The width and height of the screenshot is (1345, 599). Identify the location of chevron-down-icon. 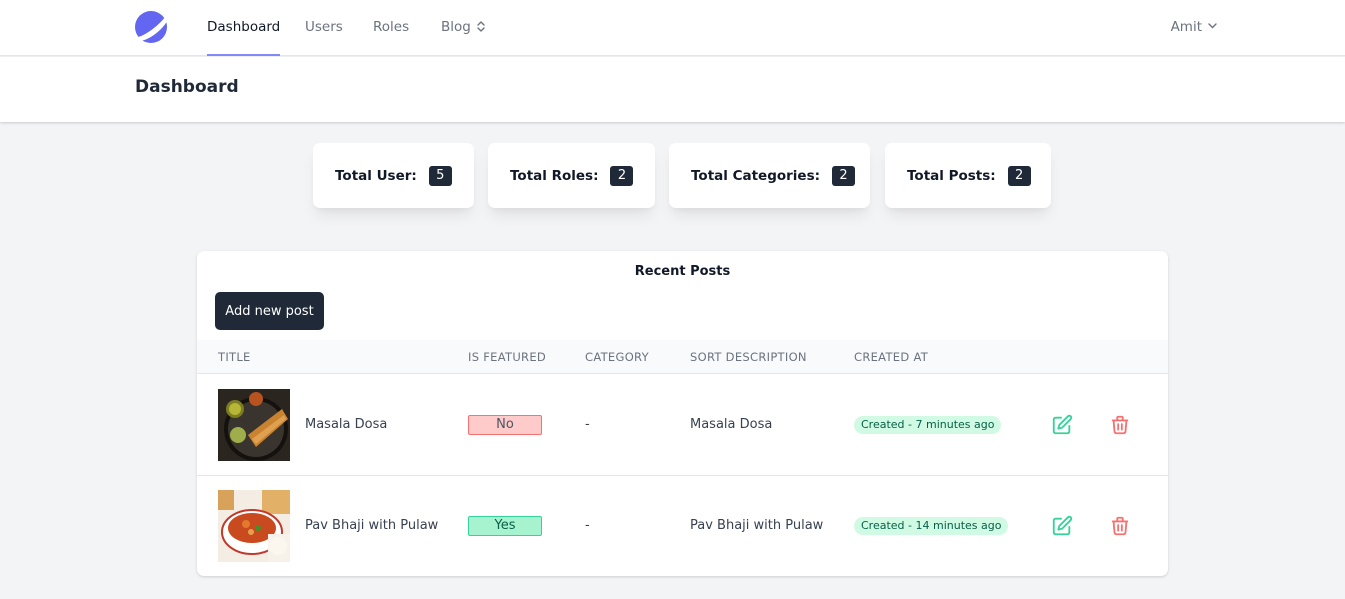
(1212, 26).